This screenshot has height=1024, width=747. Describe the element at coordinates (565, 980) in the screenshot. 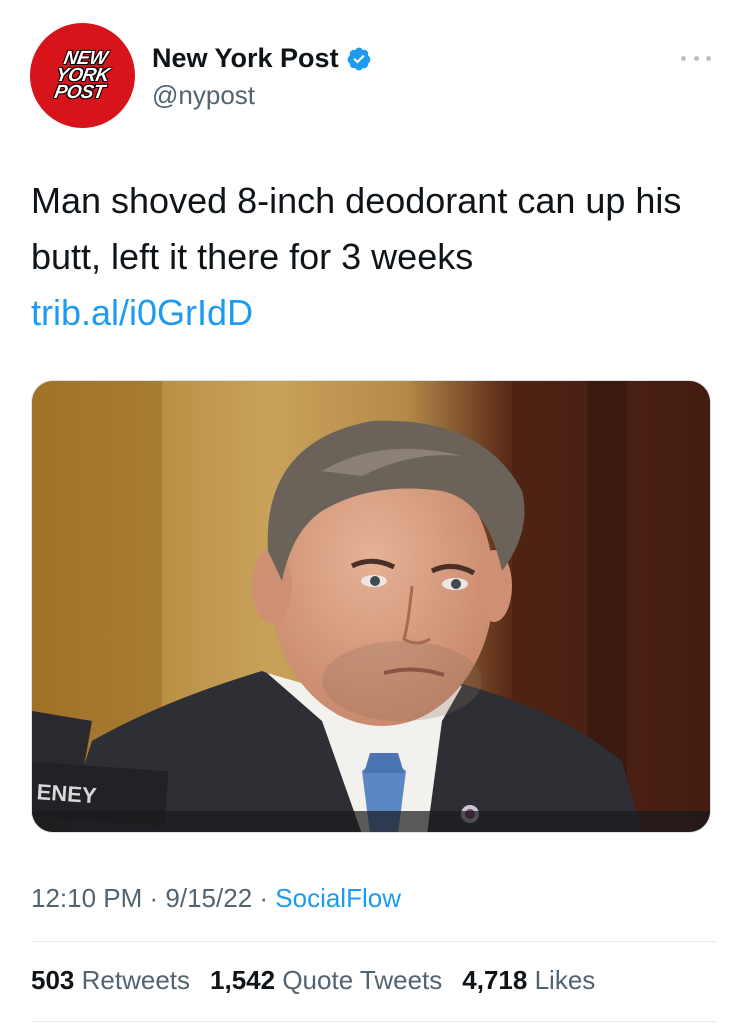

I see `likes-label: Likes` at that location.